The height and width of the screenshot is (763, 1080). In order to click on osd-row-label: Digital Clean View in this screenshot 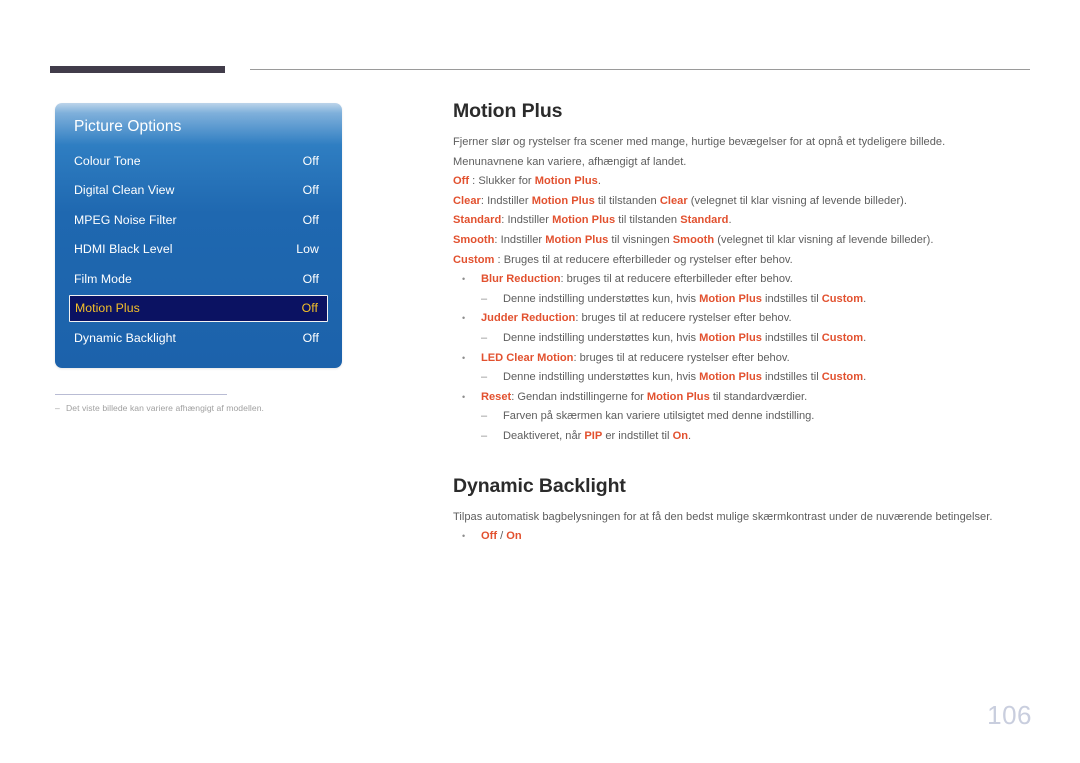, I will do `click(124, 190)`.